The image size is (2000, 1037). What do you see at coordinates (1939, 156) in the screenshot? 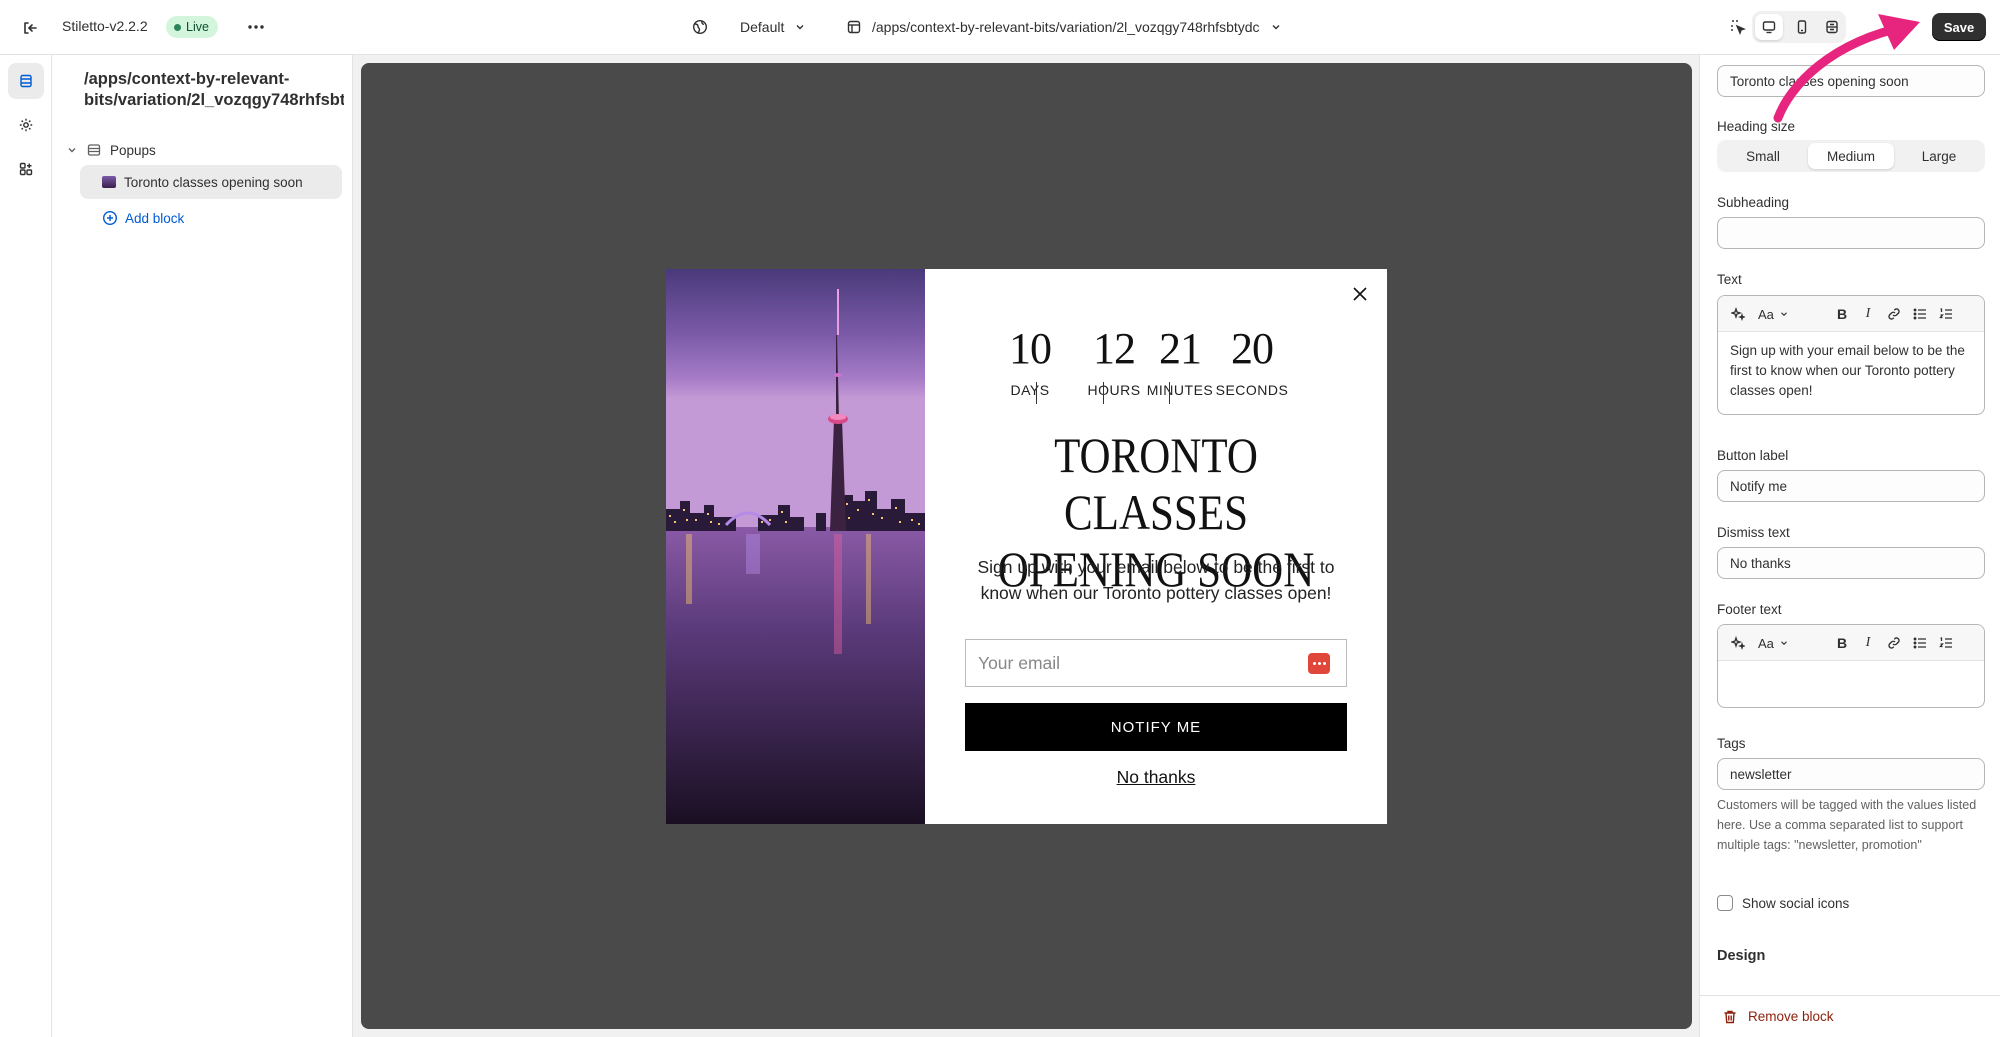
I see `heading-size-large: Large` at bounding box center [1939, 156].